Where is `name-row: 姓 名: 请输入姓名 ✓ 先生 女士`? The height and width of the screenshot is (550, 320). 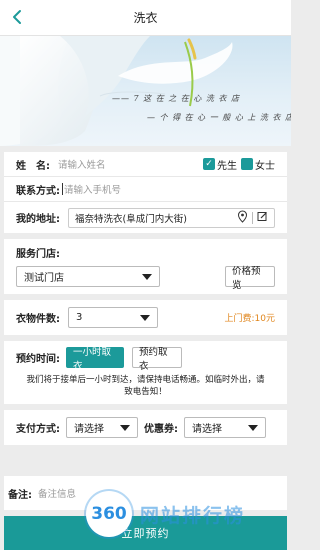 name-row: 姓 名: 请输入姓名 ✓ 先生 女士 is located at coordinates (145, 164).